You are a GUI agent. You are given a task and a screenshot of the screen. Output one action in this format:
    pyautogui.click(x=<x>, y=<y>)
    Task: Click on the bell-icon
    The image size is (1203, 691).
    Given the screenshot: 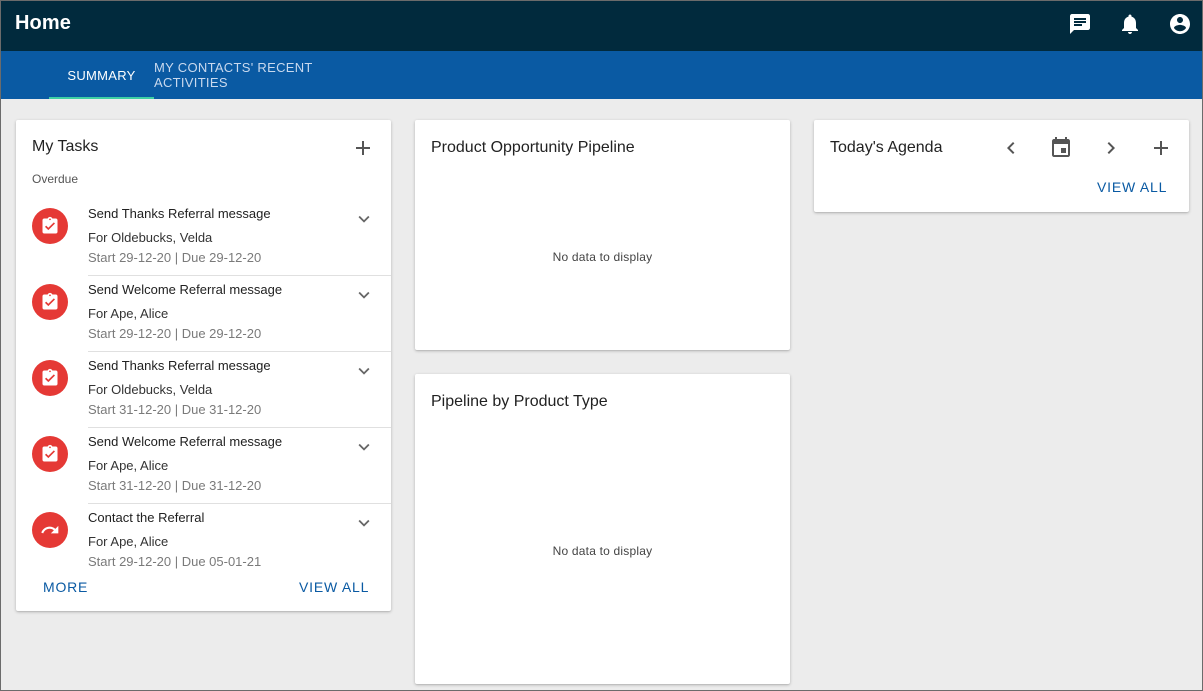 What is the action you would take?
    pyautogui.click(x=1130, y=24)
    